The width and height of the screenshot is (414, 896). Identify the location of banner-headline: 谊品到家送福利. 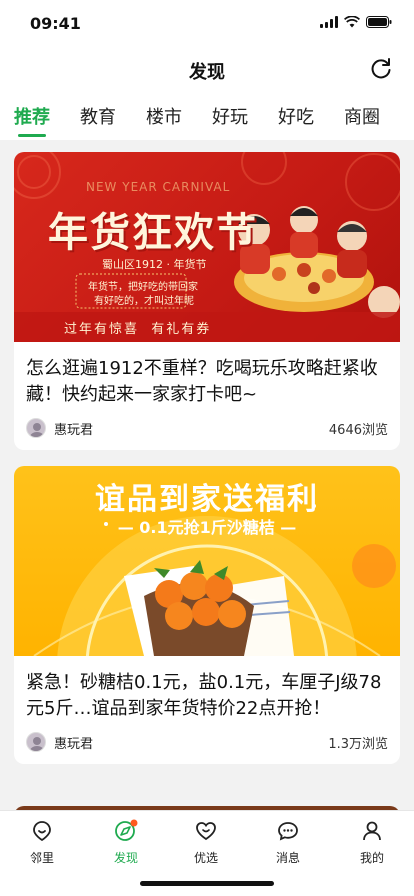
(207, 499).